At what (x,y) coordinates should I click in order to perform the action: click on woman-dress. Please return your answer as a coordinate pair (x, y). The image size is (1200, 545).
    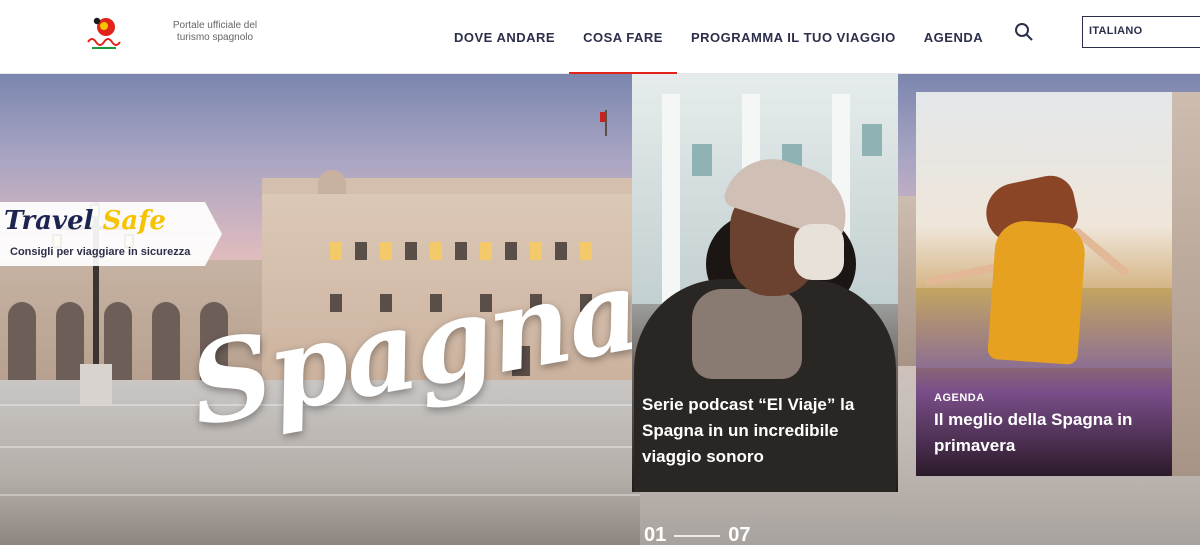
    Looking at the image, I should click on (1037, 292).